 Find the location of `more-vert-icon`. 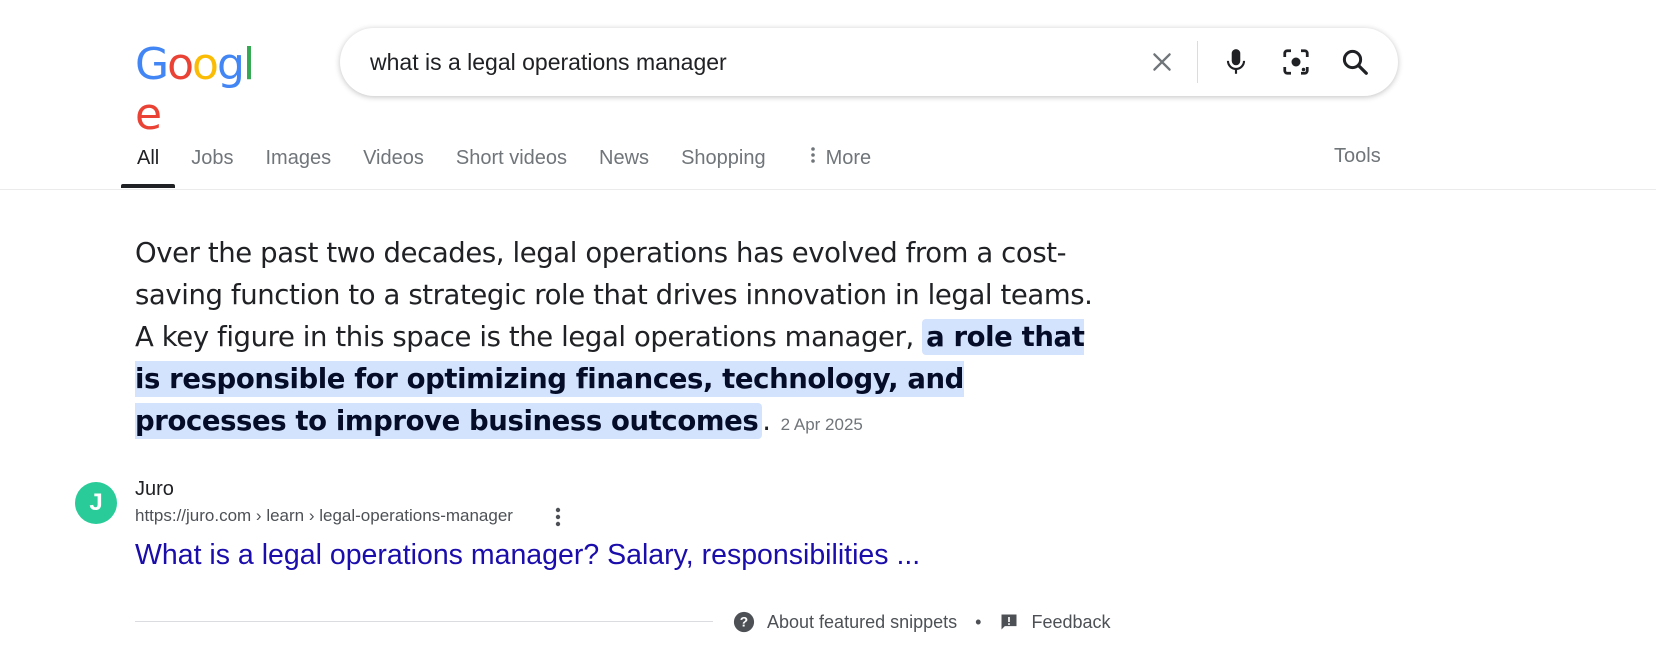

more-vert-icon is located at coordinates (813, 158).